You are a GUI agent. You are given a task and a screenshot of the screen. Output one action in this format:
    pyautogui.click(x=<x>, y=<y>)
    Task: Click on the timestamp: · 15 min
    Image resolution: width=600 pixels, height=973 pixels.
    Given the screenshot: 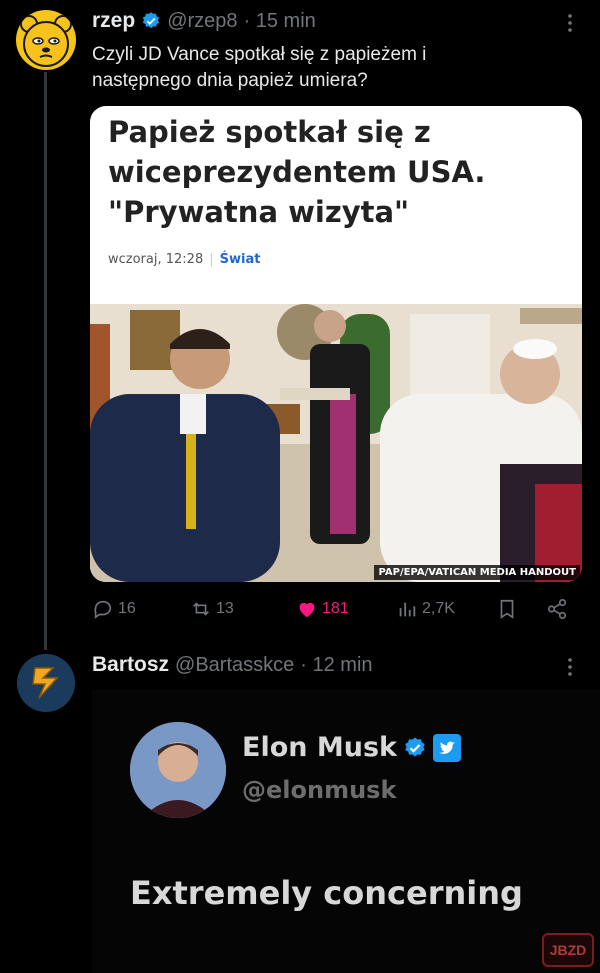 What is the action you would take?
    pyautogui.click(x=280, y=21)
    